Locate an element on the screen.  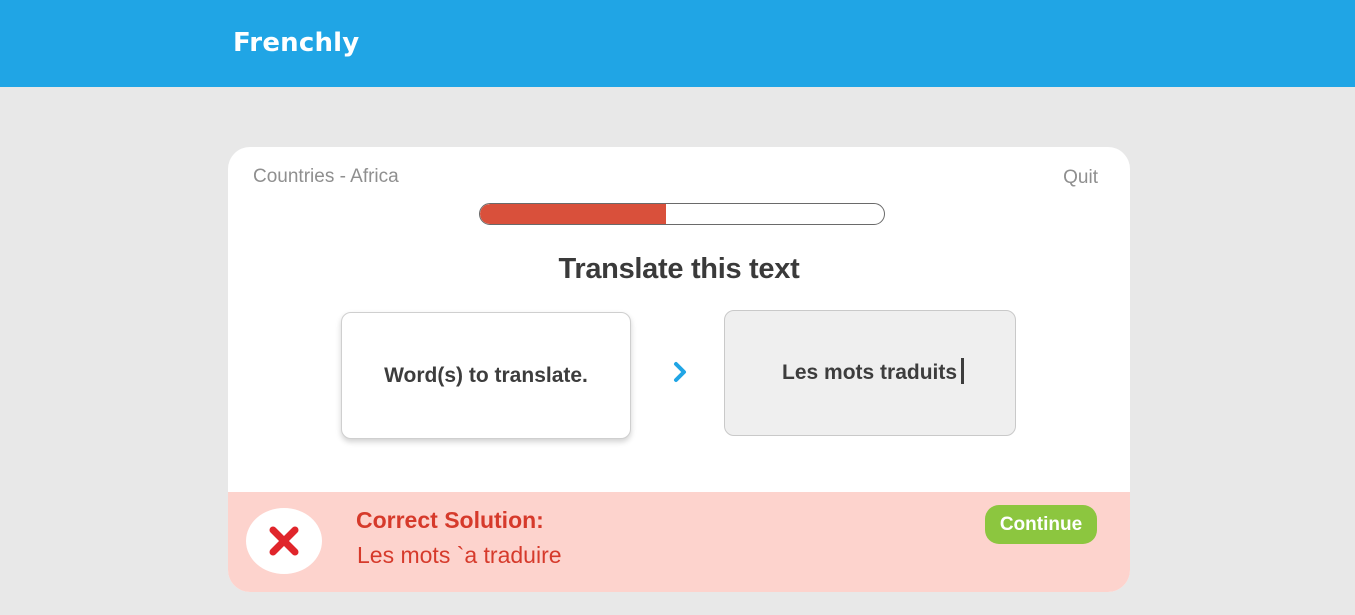
quit-button: Quit is located at coordinates (1080, 178).